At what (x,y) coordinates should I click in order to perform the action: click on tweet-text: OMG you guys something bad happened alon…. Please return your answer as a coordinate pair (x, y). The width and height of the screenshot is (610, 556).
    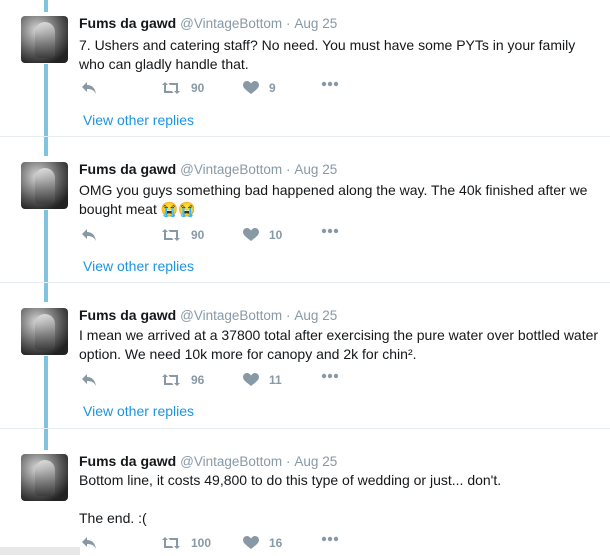
    Looking at the image, I should click on (333, 199).